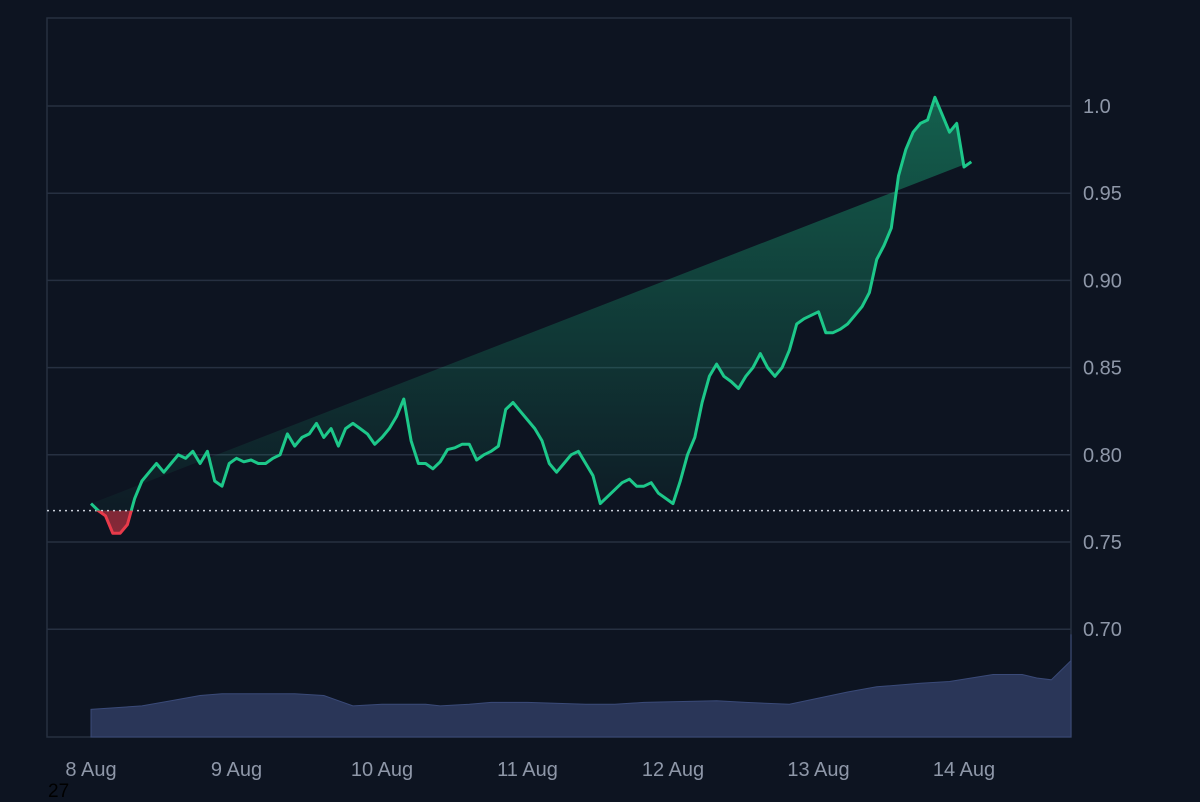 The image size is (1200, 802). I want to click on y-tick-label: 0.85, so click(1102, 369).